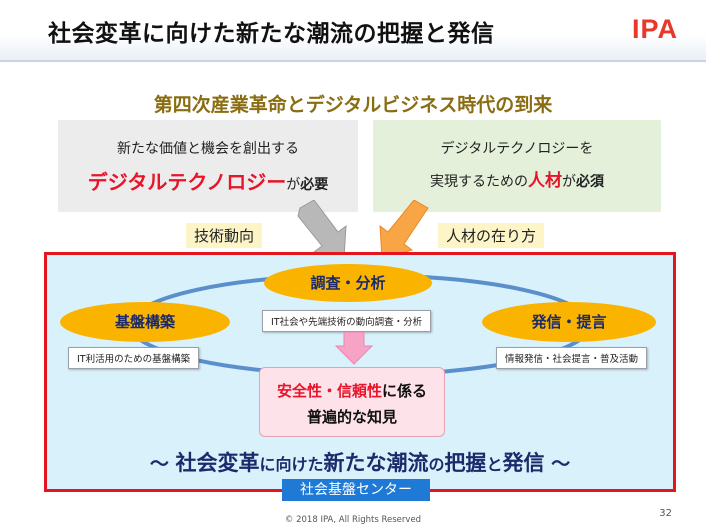  What do you see at coordinates (353, 61) in the screenshot?
I see `title-divider` at bounding box center [353, 61].